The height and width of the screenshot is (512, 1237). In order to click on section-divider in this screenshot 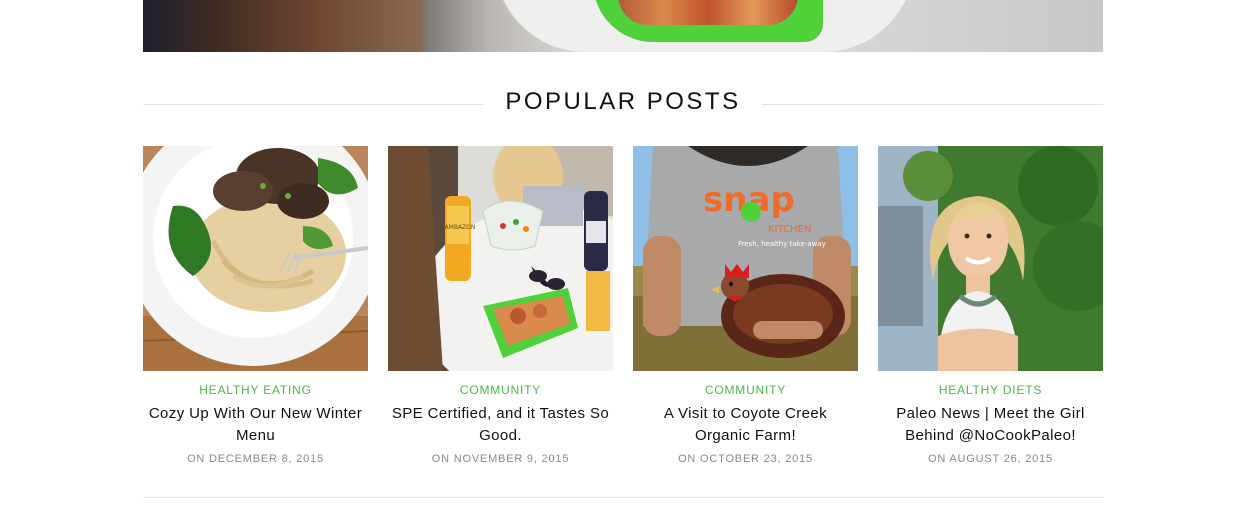, I will do `click(623, 497)`.